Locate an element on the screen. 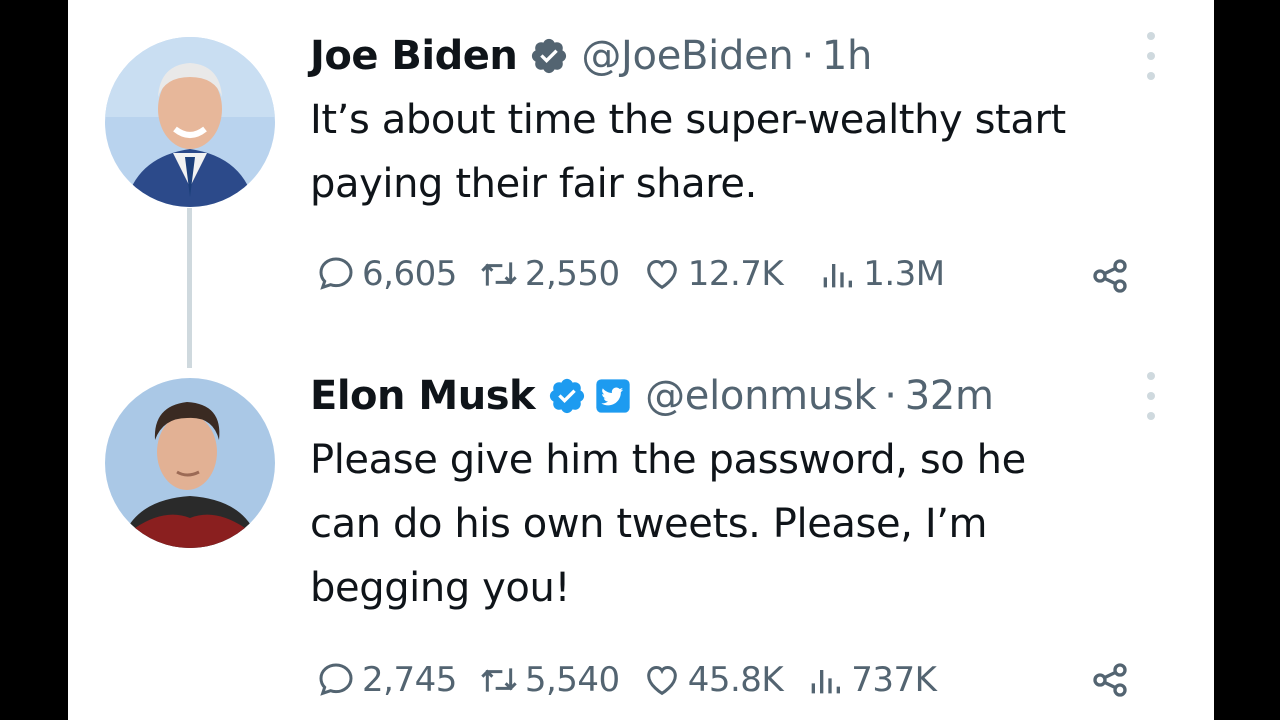 This screenshot has width=1280, height=720. retweet-count: 2,550 is located at coordinates (572, 274).